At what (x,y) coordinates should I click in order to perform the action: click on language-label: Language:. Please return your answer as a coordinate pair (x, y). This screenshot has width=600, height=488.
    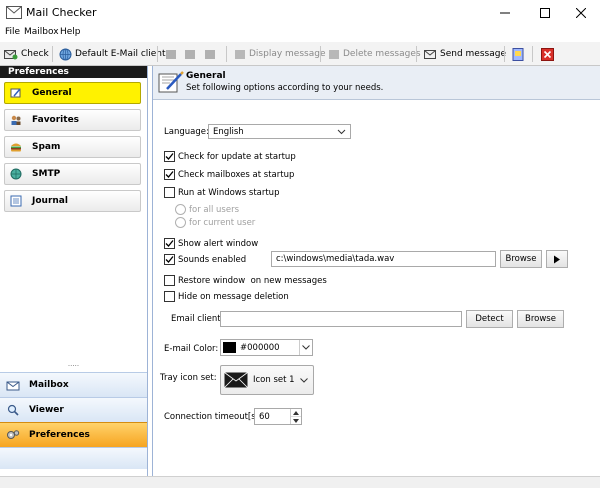
    Looking at the image, I should click on (186, 132).